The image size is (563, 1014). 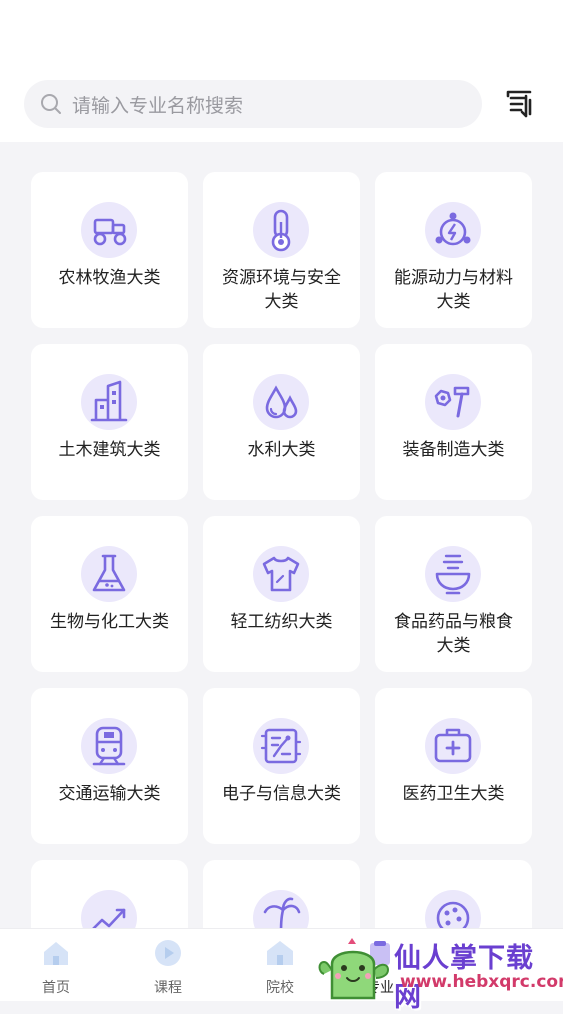 What do you see at coordinates (56, 967) in the screenshot?
I see `tab-home: 首页` at bounding box center [56, 967].